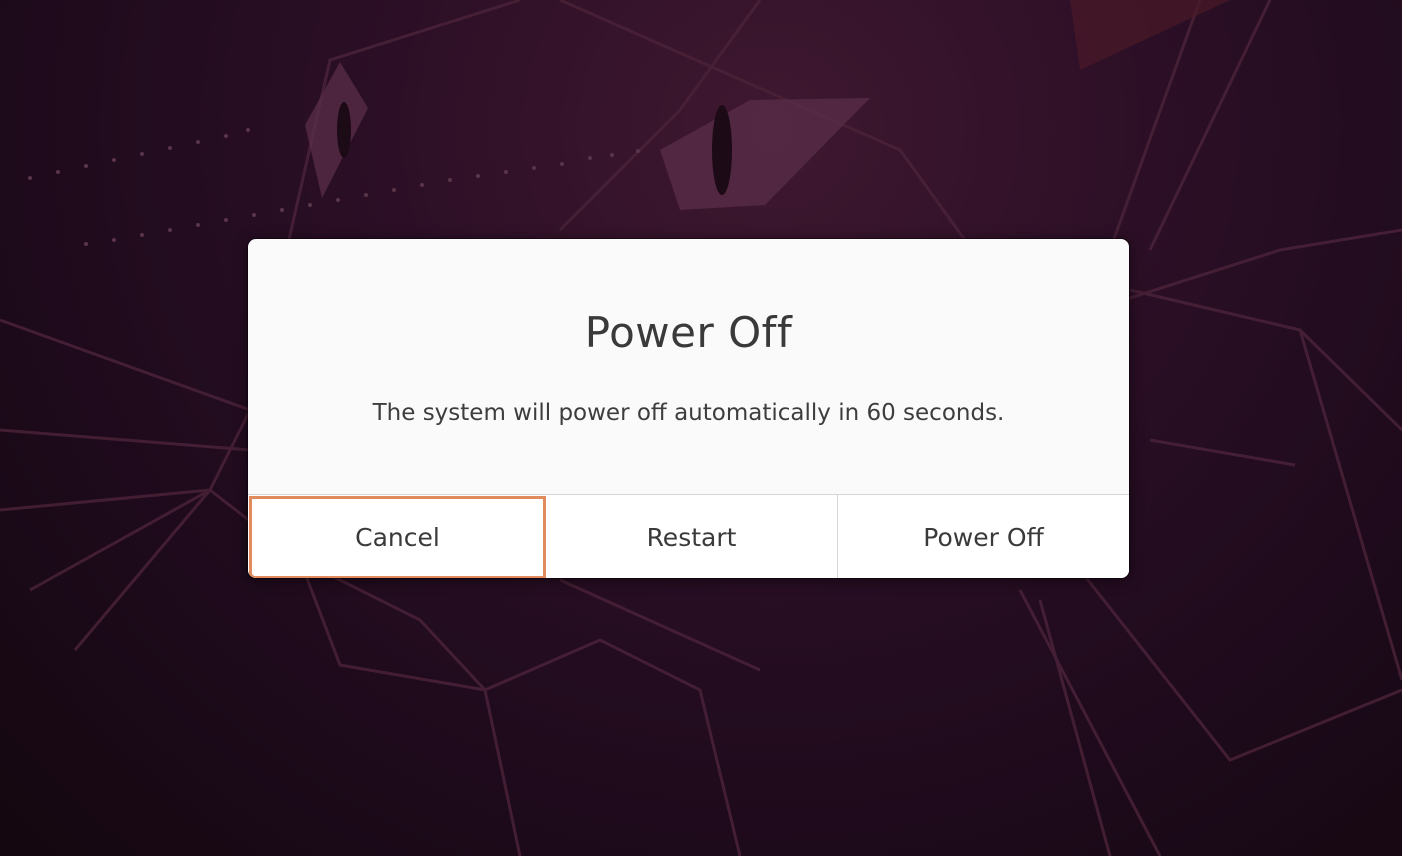 This screenshot has height=856, width=1402. I want to click on dialog-button-row: Cancel Restart Power Off, so click(688, 536).